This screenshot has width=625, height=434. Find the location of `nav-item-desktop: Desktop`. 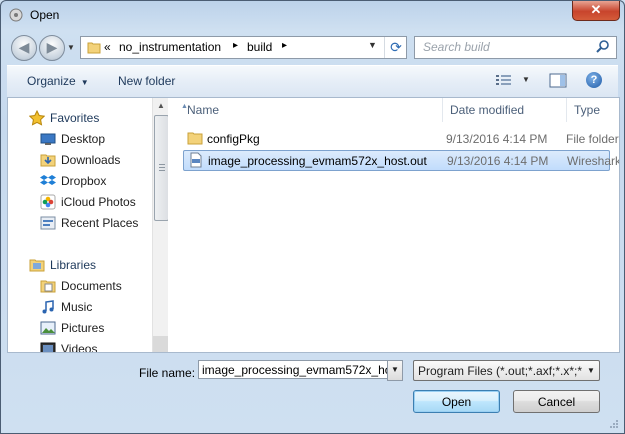

nav-item-desktop: Desktop is located at coordinates (80, 138).